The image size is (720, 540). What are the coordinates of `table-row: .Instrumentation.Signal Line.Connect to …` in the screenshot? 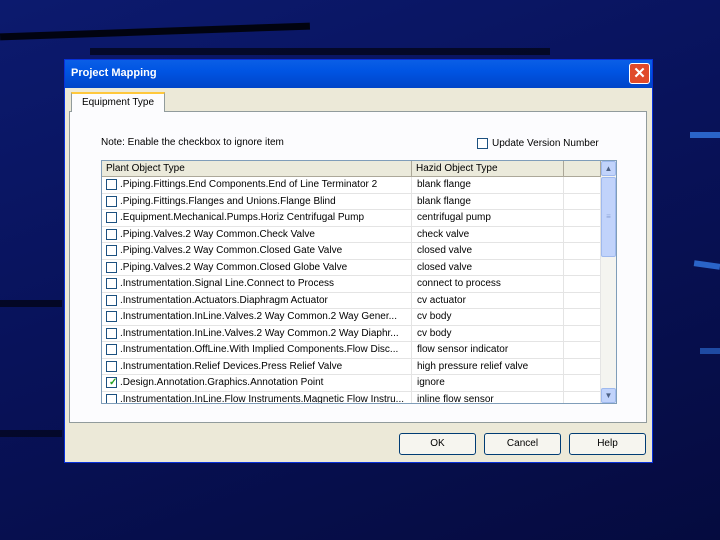 It's located at (351, 284).